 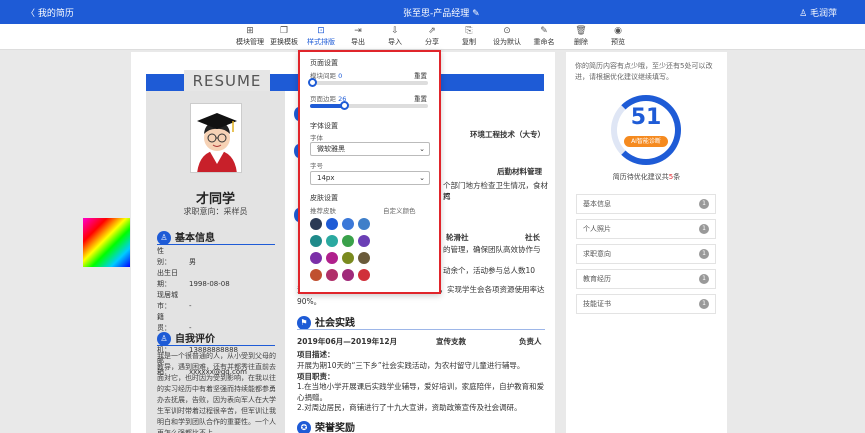 What do you see at coordinates (368, 82) in the screenshot?
I see `module-spacing-slider` at bounding box center [368, 82].